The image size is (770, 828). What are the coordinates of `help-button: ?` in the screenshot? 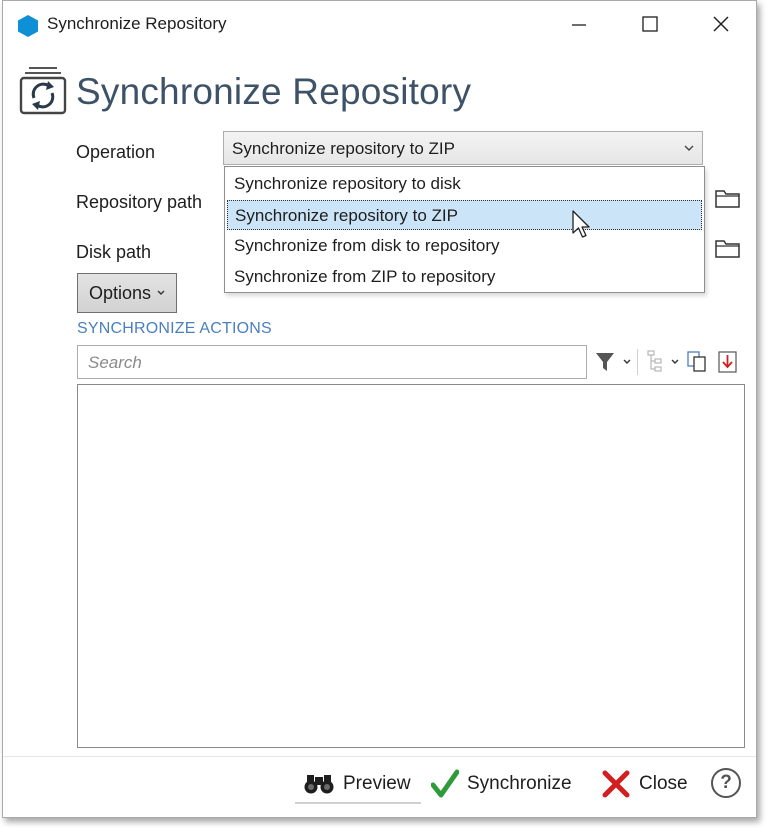 It's located at (726, 783).